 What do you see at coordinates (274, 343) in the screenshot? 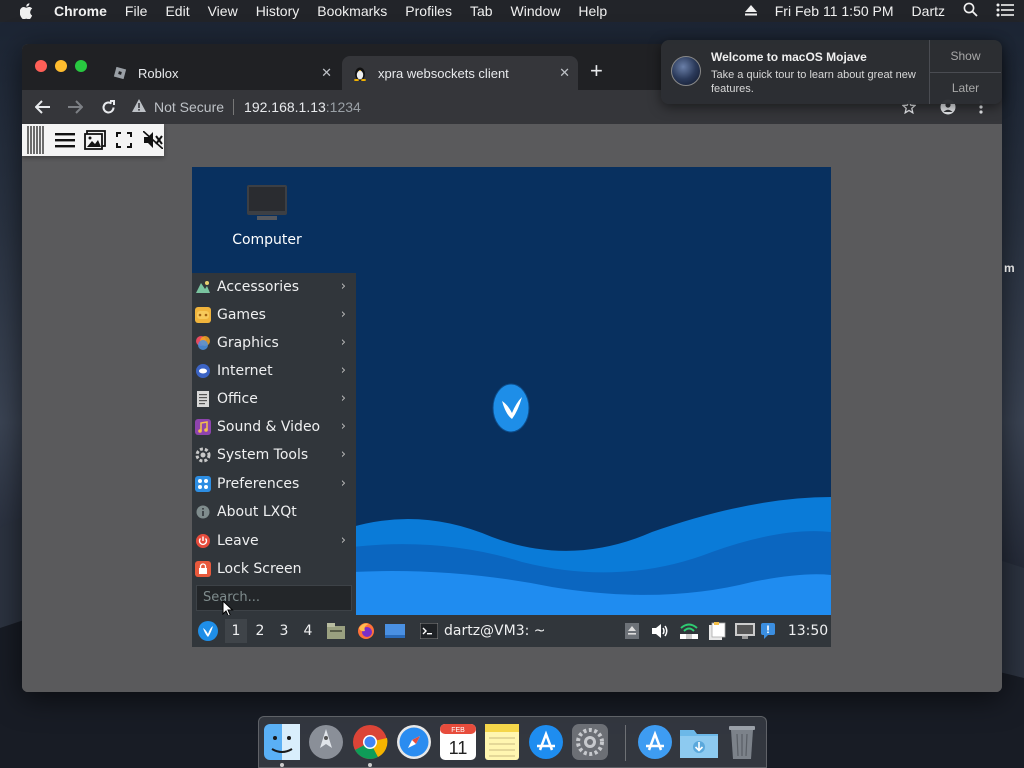
I see `menu-item-graphics: Graphics ›` at bounding box center [274, 343].